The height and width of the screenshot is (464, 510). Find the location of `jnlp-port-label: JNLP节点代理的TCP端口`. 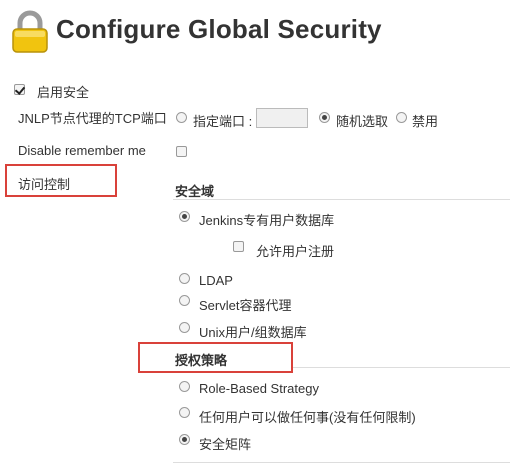

jnlp-port-label: JNLP节点代理的TCP端口 is located at coordinates (92, 118).